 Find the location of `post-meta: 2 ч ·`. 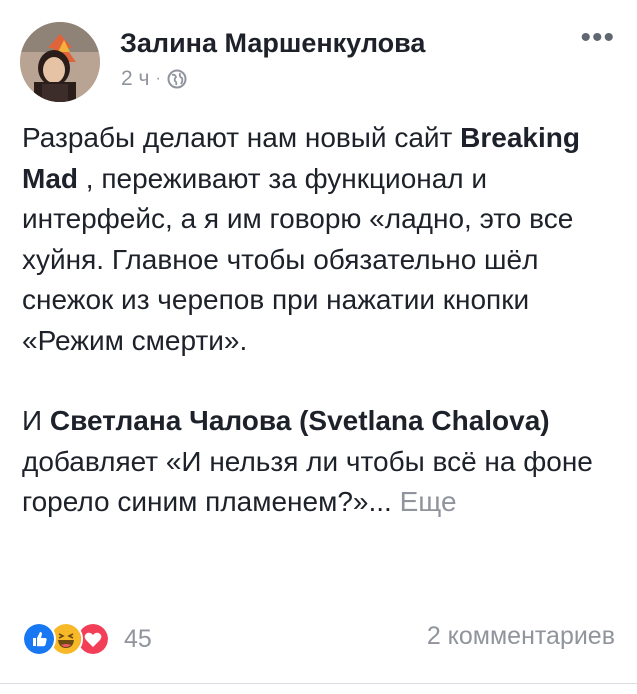

post-meta: 2 ч · is located at coordinates (154, 79).